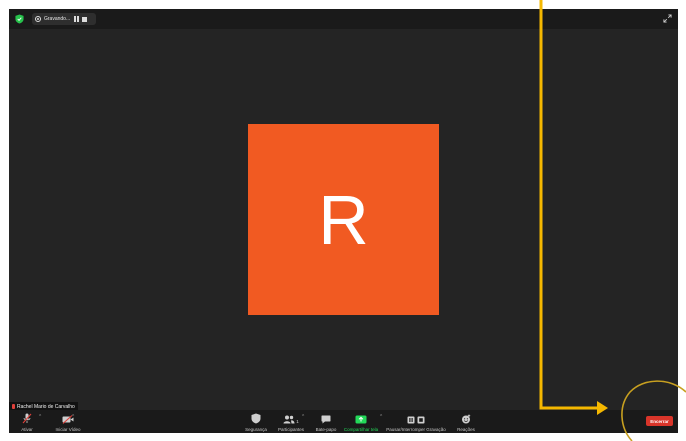  I want to click on security-label: Segurança, so click(256, 429).